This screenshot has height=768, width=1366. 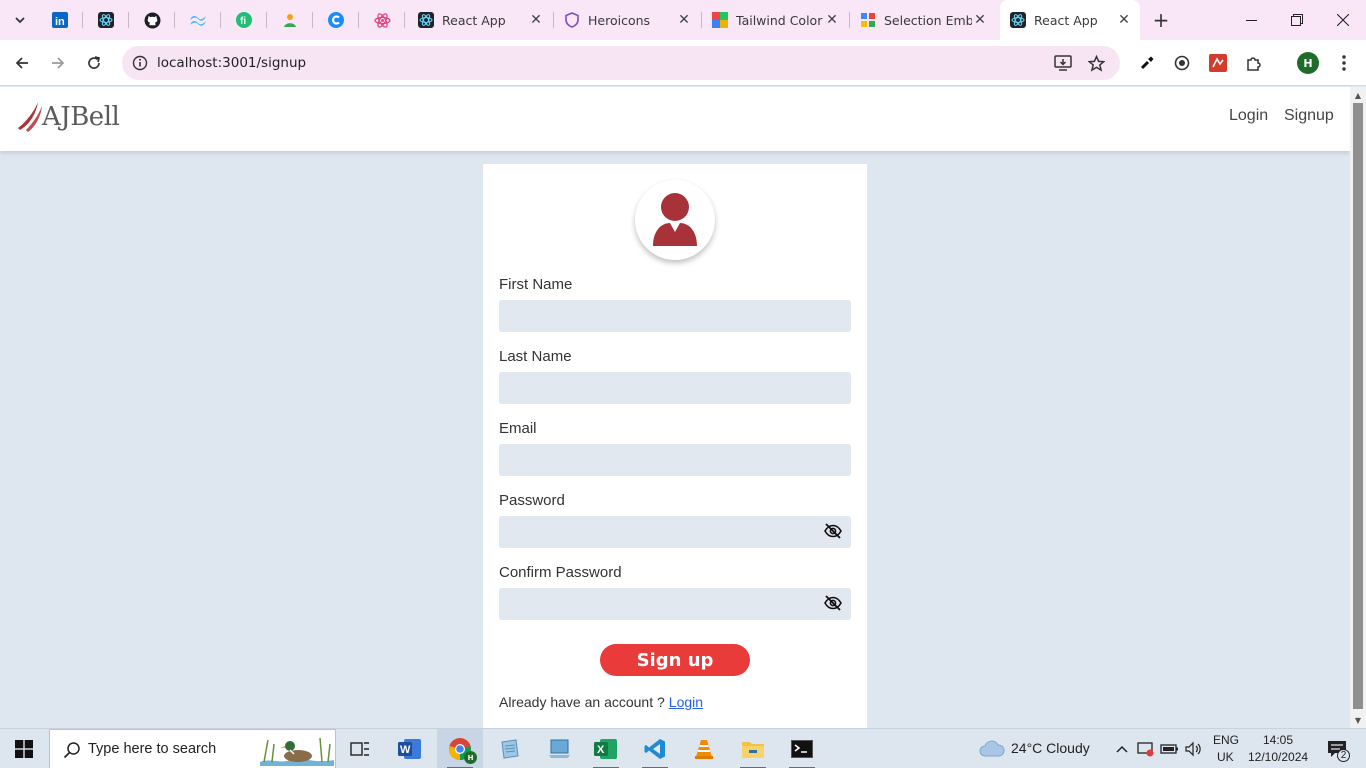 I want to click on eyedropper-icon, so click(x=1147, y=63).